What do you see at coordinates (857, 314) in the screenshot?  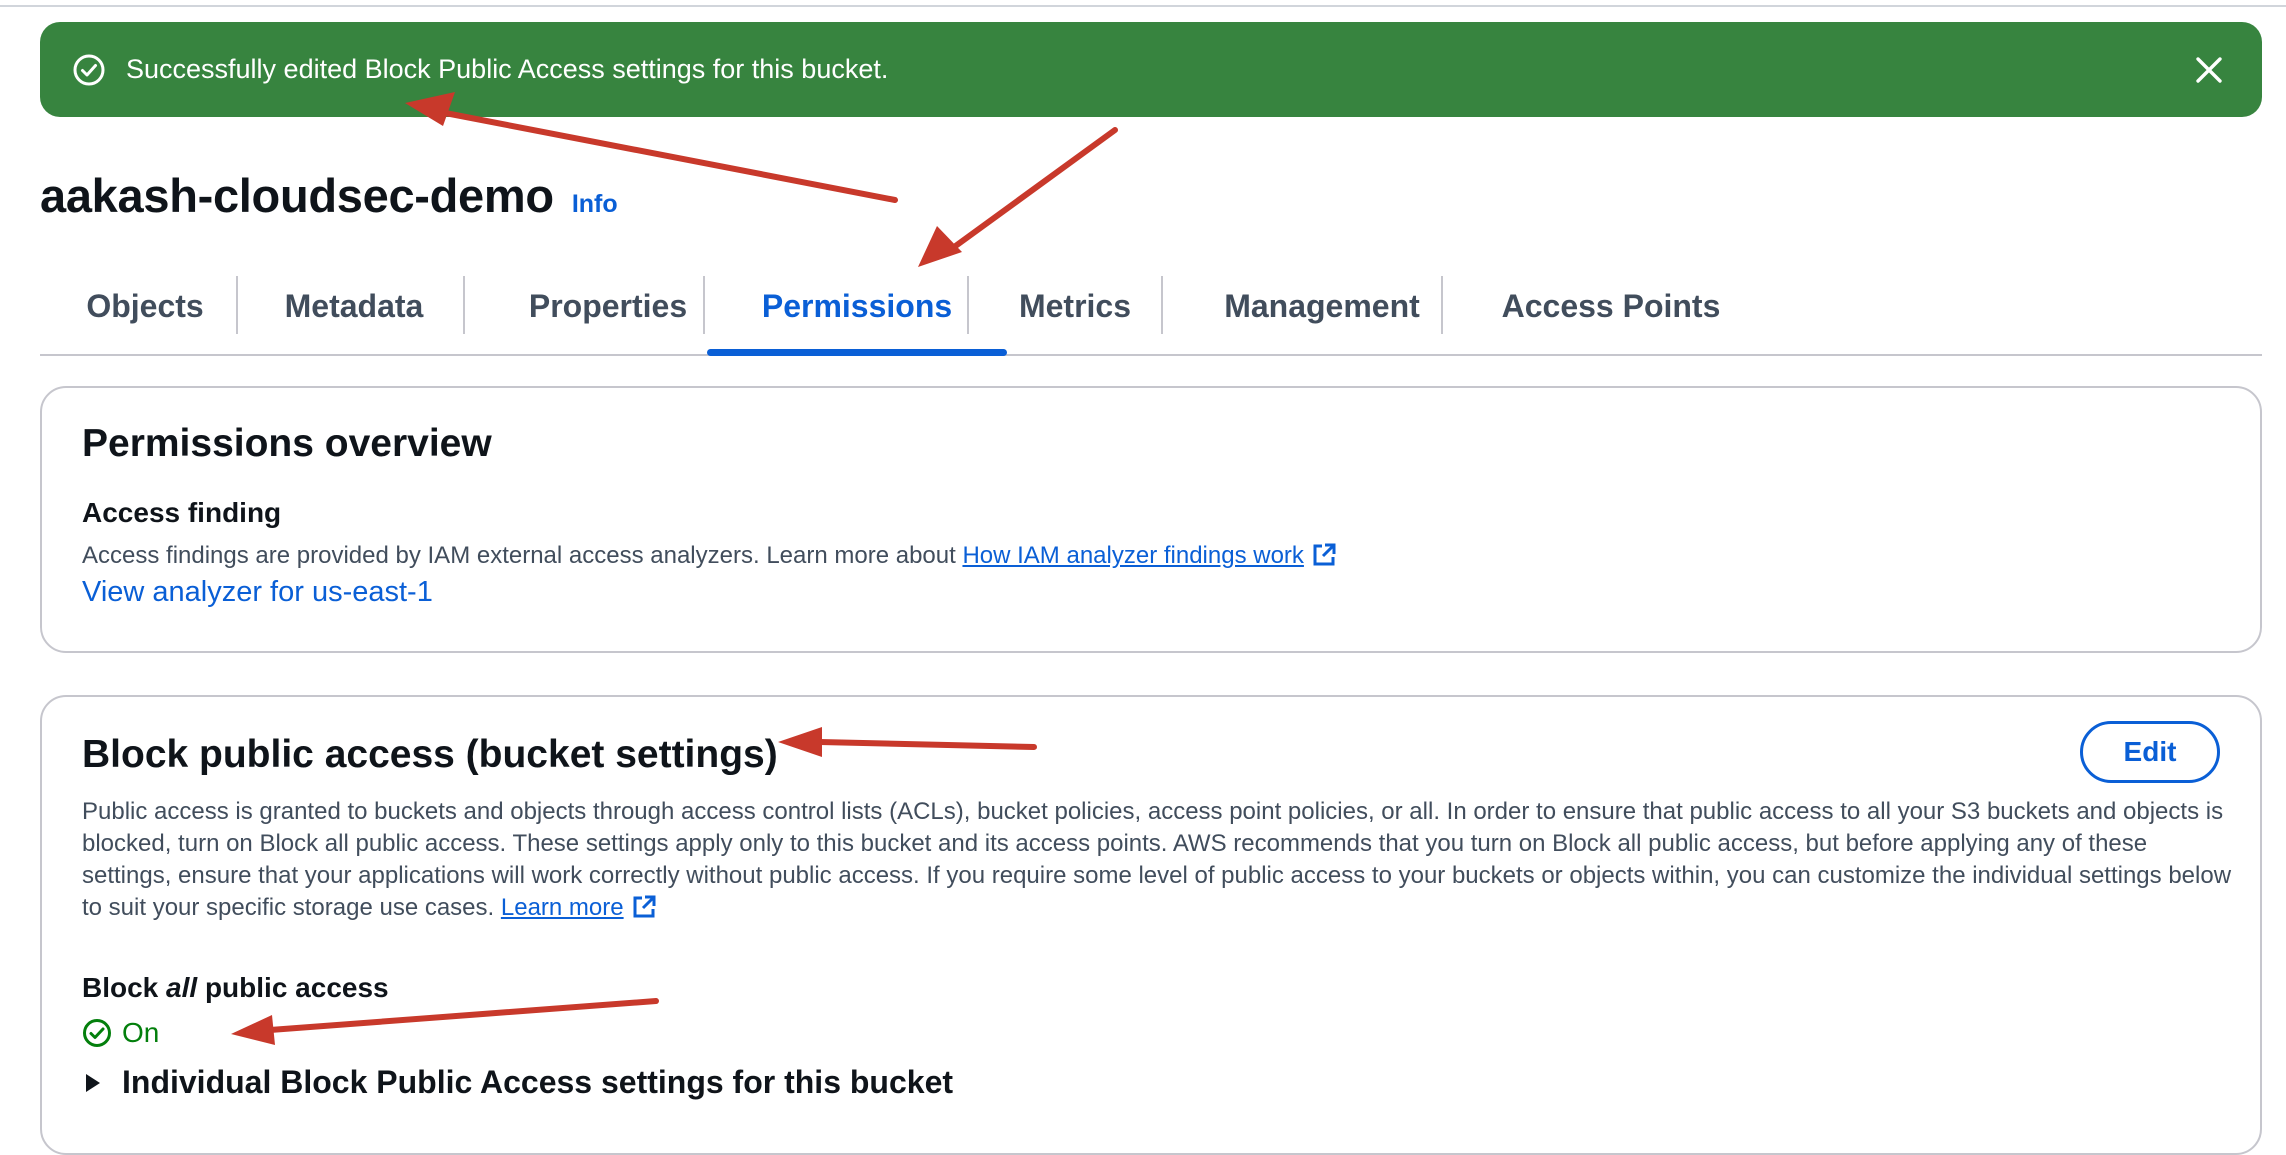 I see `tab-permissions: Permissions` at bounding box center [857, 314].